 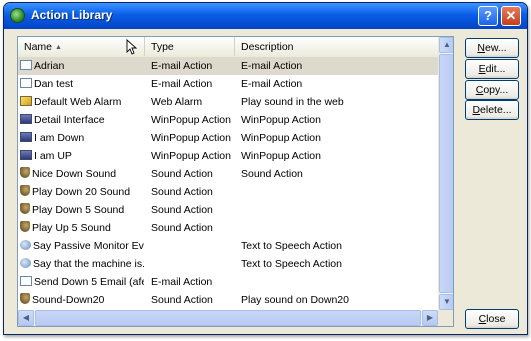 I want to click on list-item-type: Web Alarm, so click(x=177, y=102).